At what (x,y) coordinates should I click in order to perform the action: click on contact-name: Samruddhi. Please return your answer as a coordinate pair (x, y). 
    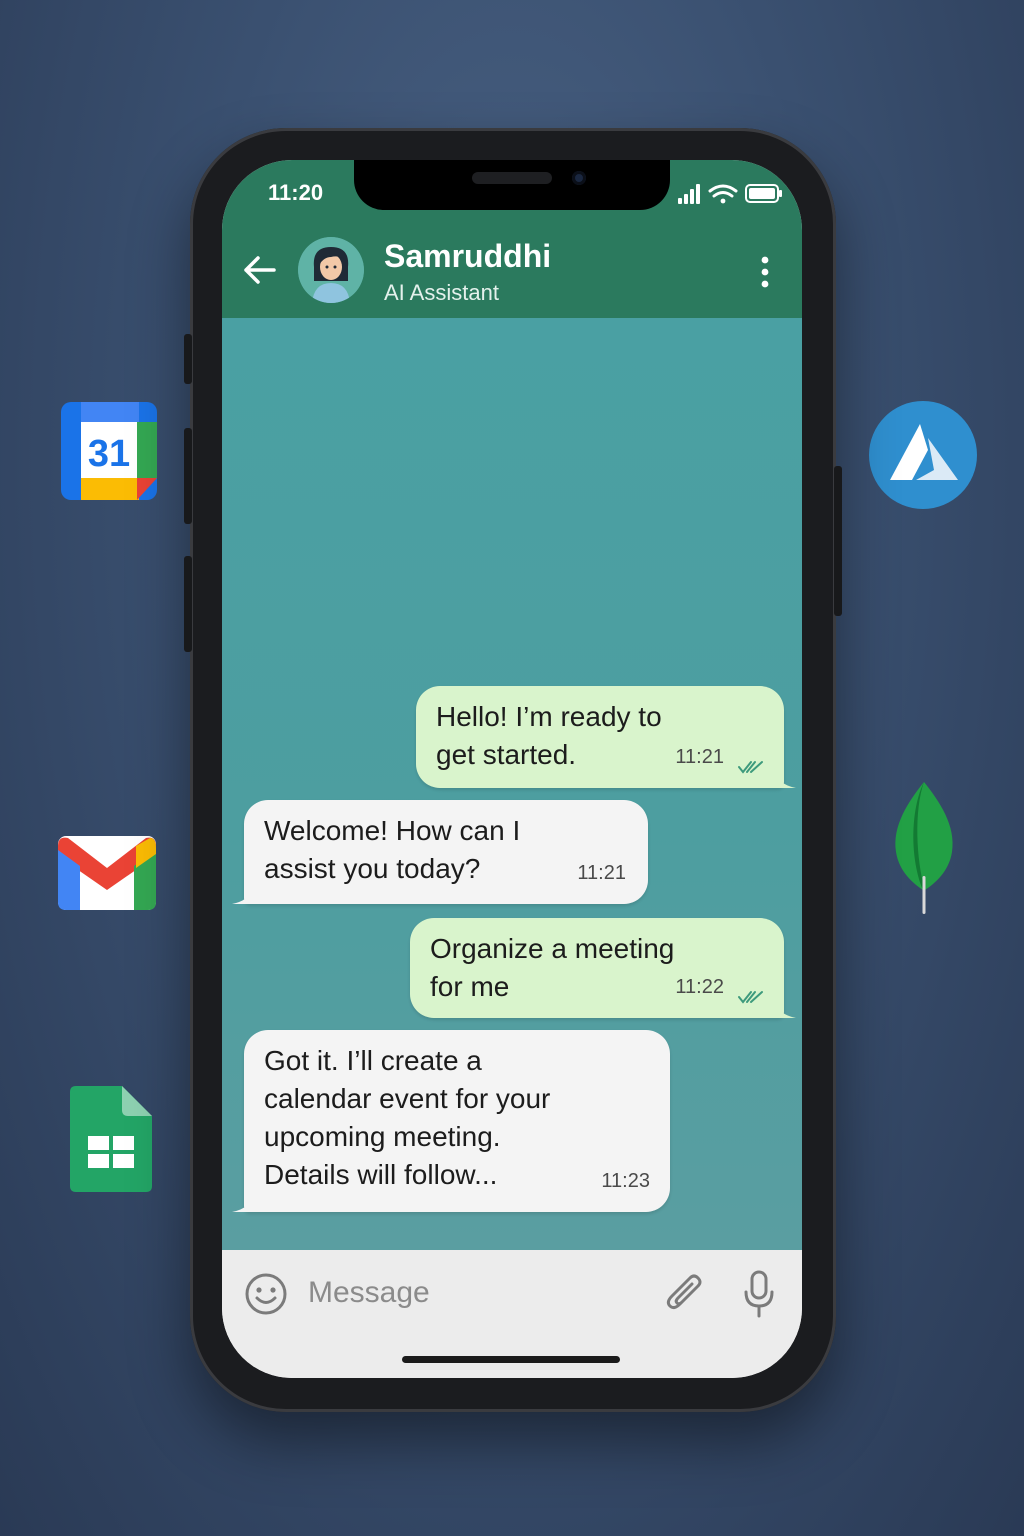
    Looking at the image, I should click on (467, 256).